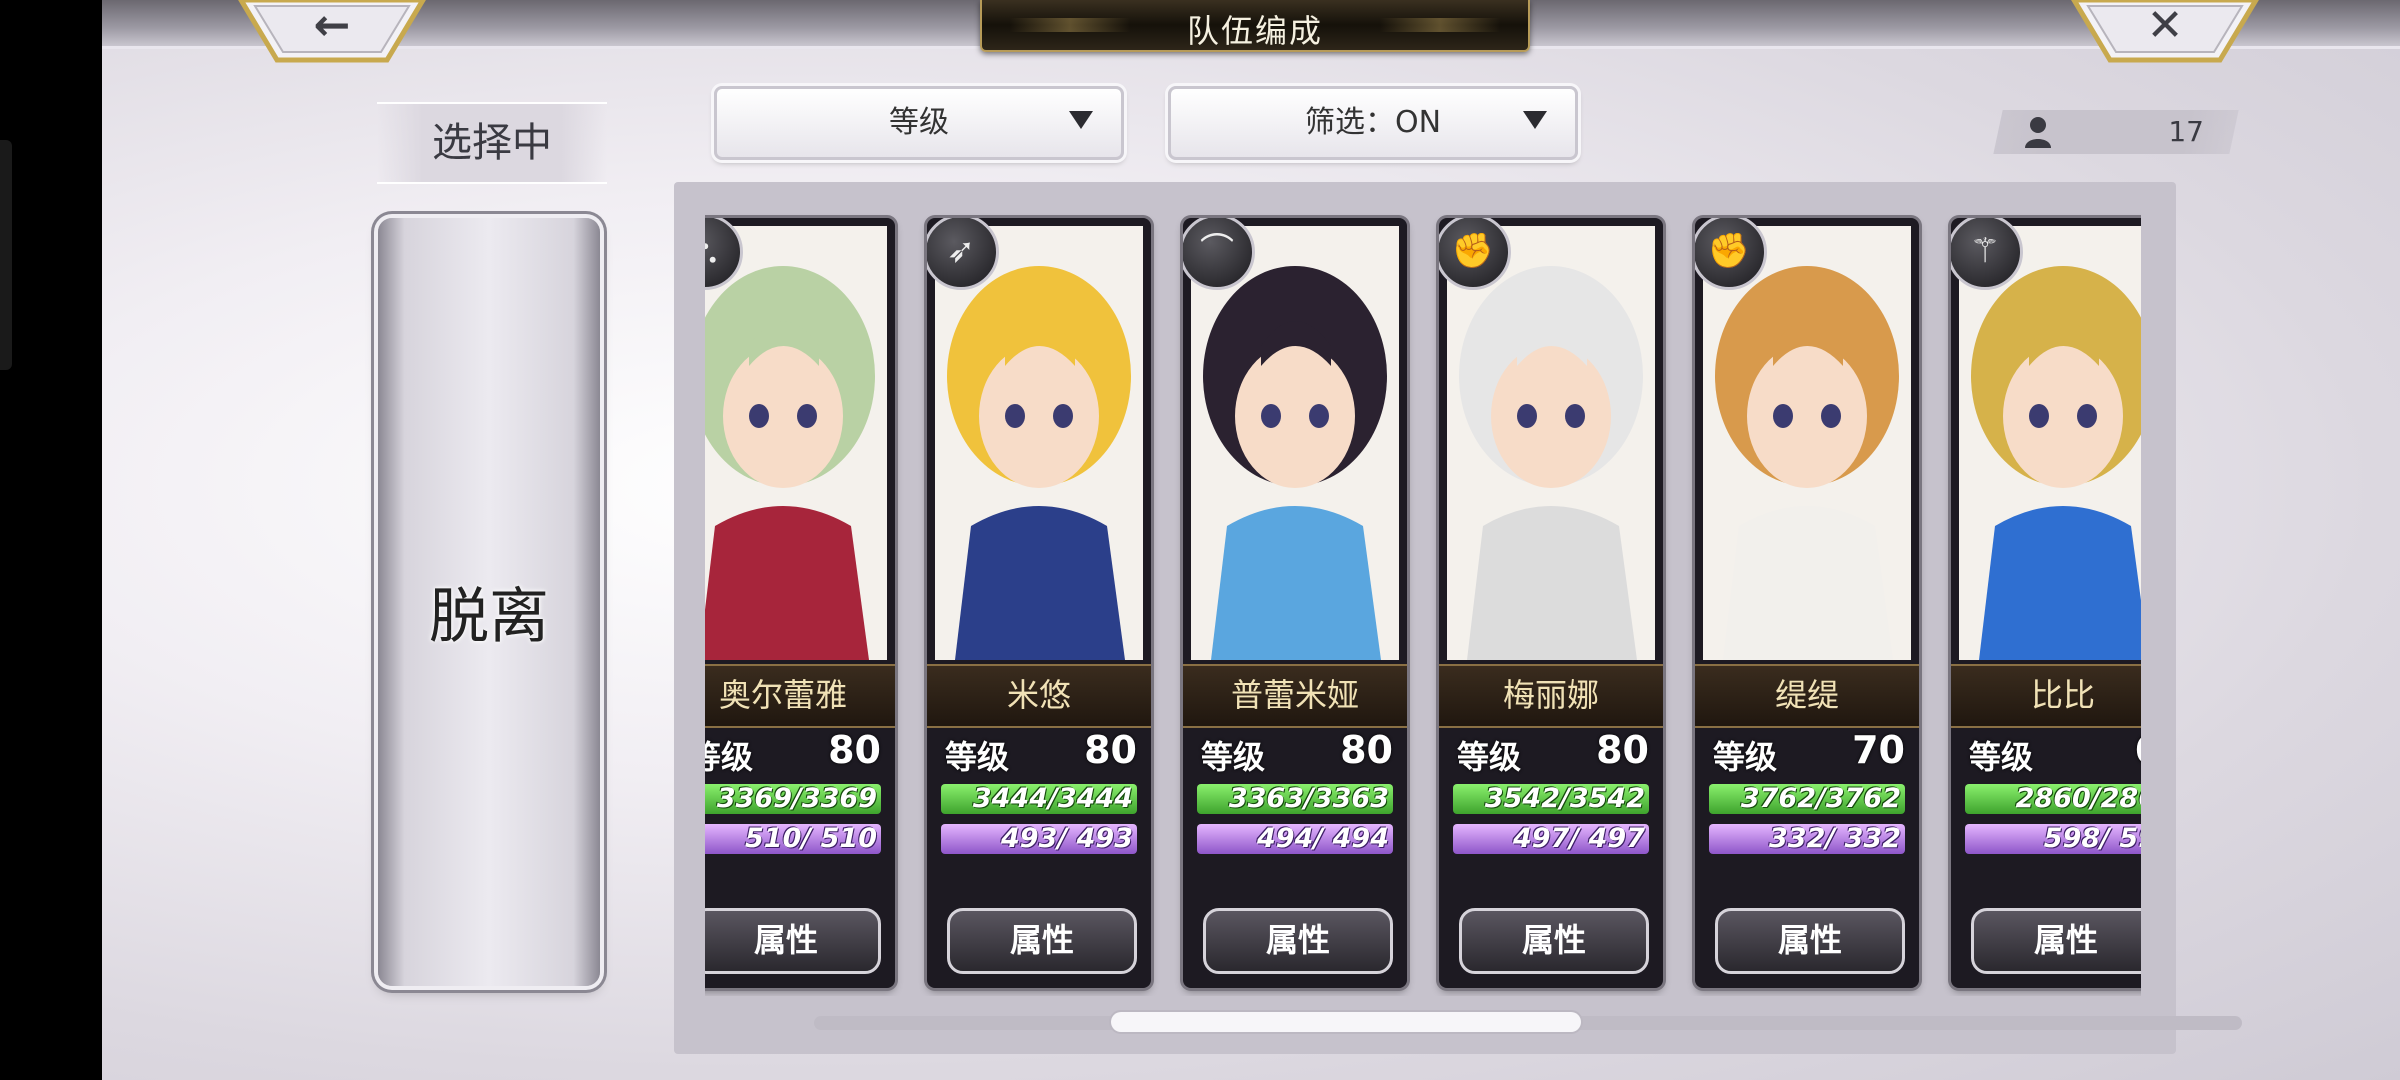 This screenshot has height=1080, width=2400. I want to click on mp-bar: 510/ 510, so click(793, 839).